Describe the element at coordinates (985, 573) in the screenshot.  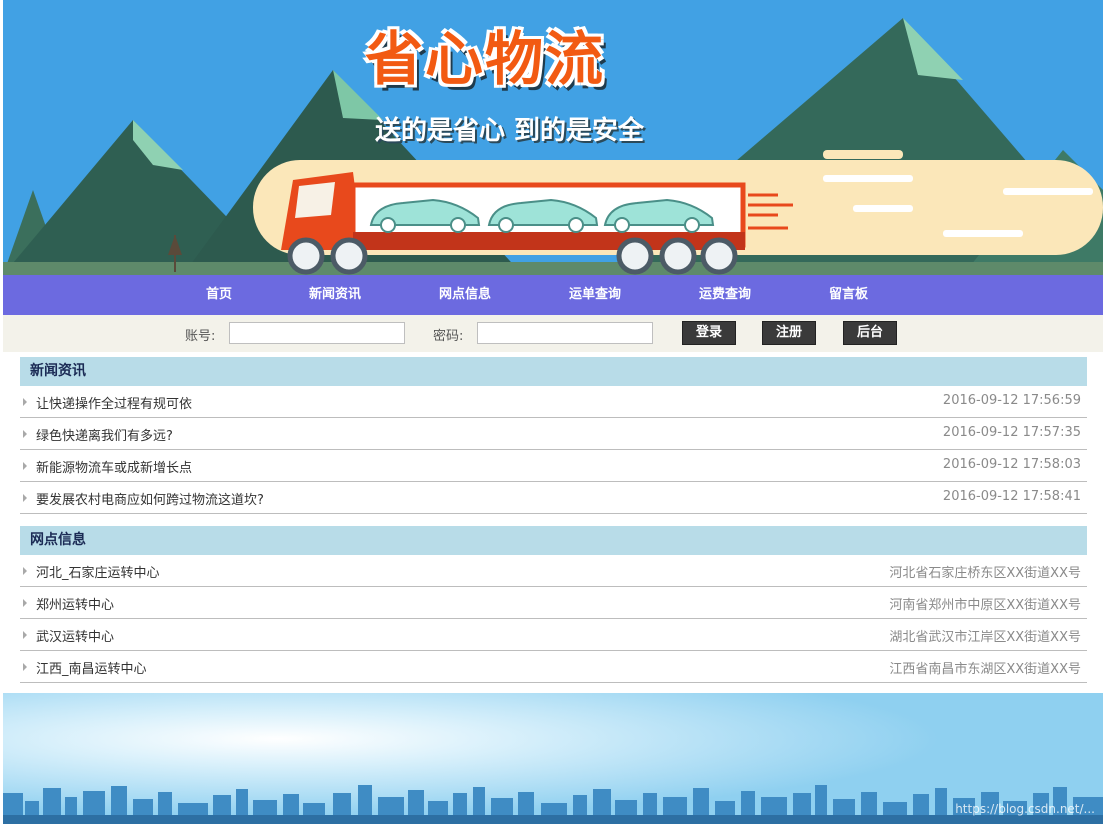
I see `branch-address: 河北省石家庄桥东区XX街道XX号` at that location.